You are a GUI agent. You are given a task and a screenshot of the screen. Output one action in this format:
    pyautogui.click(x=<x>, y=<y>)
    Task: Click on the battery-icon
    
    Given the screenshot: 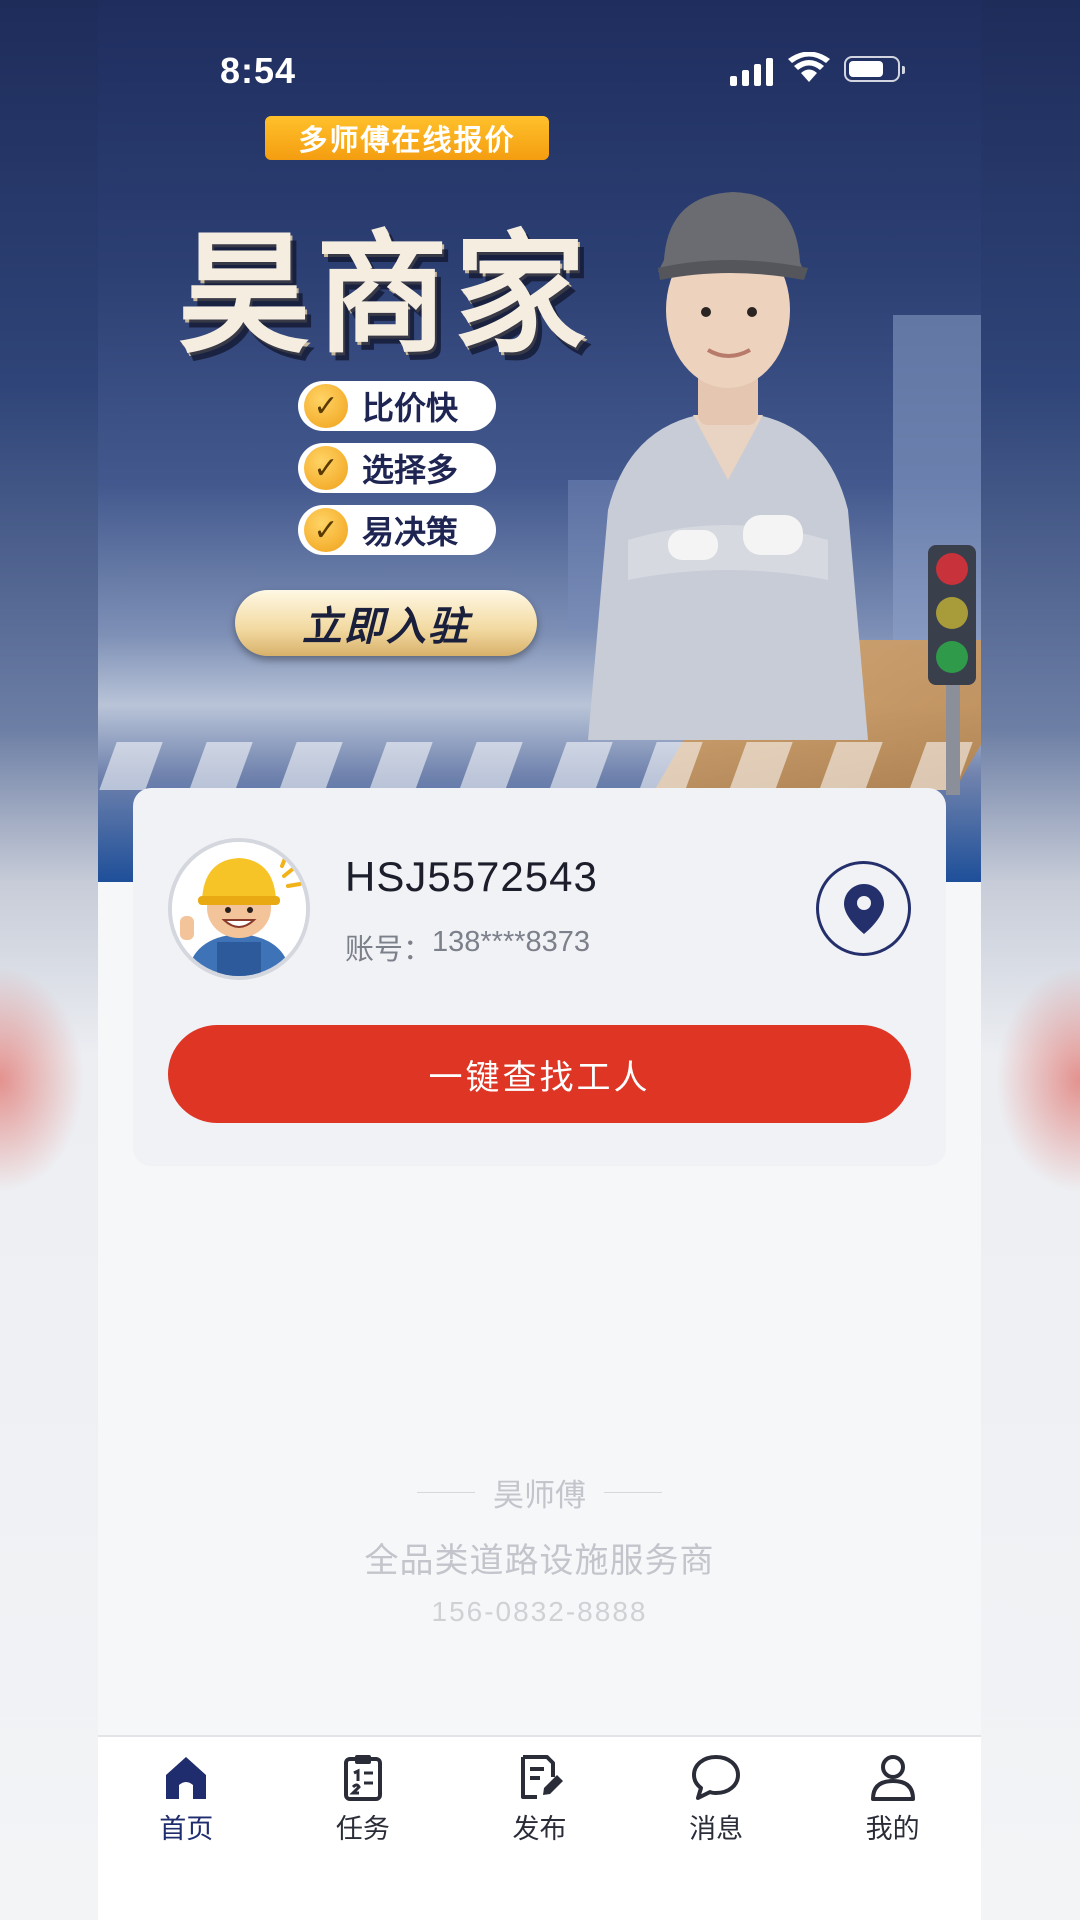 What is the action you would take?
    pyautogui.click(x=874, y=69)
    